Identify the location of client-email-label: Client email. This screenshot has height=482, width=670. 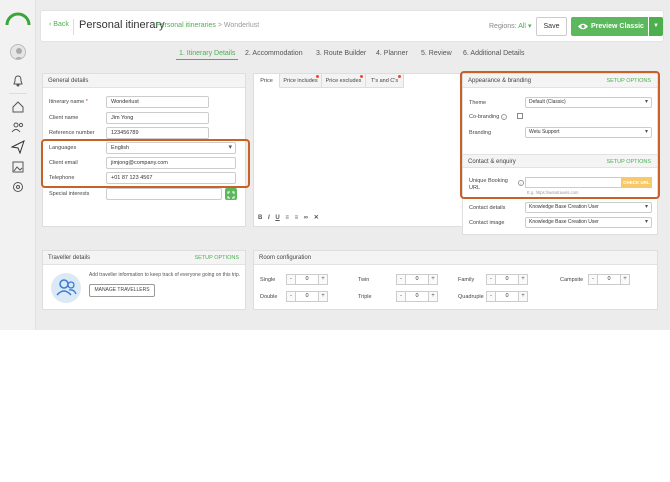
(63, 163).